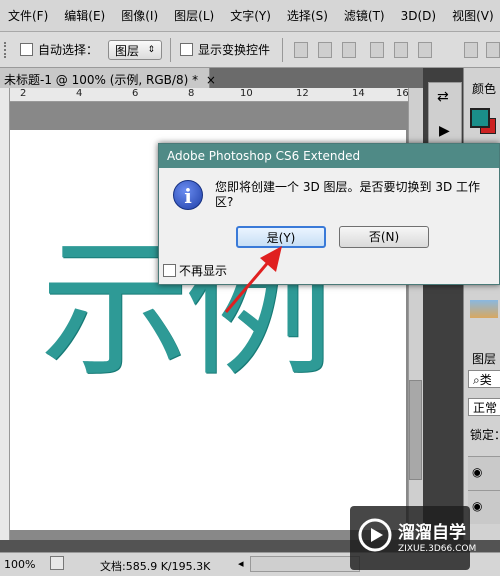 Image resolution: width=500 pixels, height=576 pixels. What do you see at coordinates (211, 80) in the screenshot?
I see `close-icon: ×` at bounding box center [211, 80].